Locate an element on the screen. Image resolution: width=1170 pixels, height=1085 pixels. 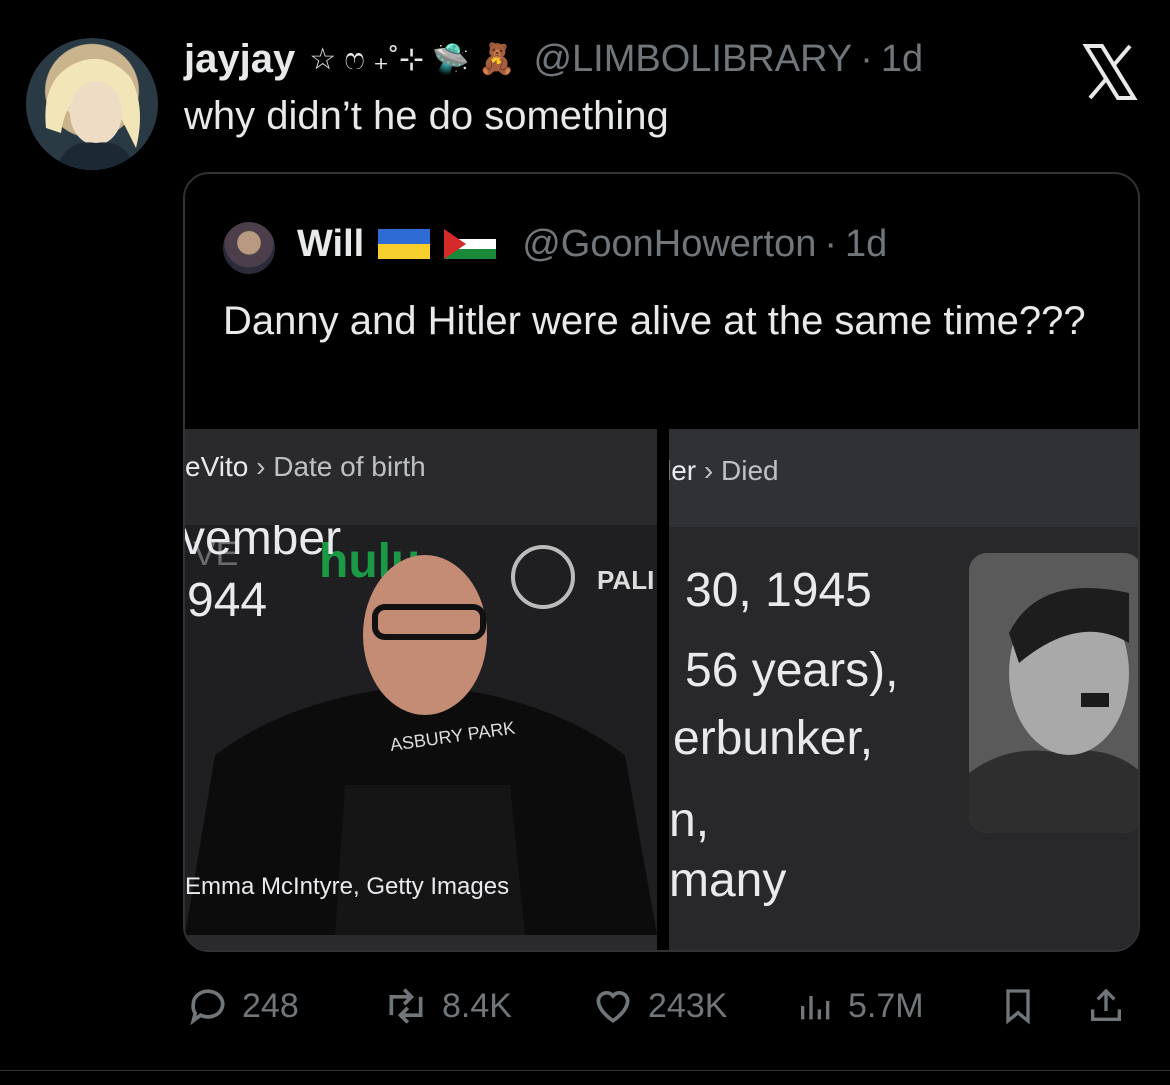
city-text: n, is located at coordinates (689, 820).